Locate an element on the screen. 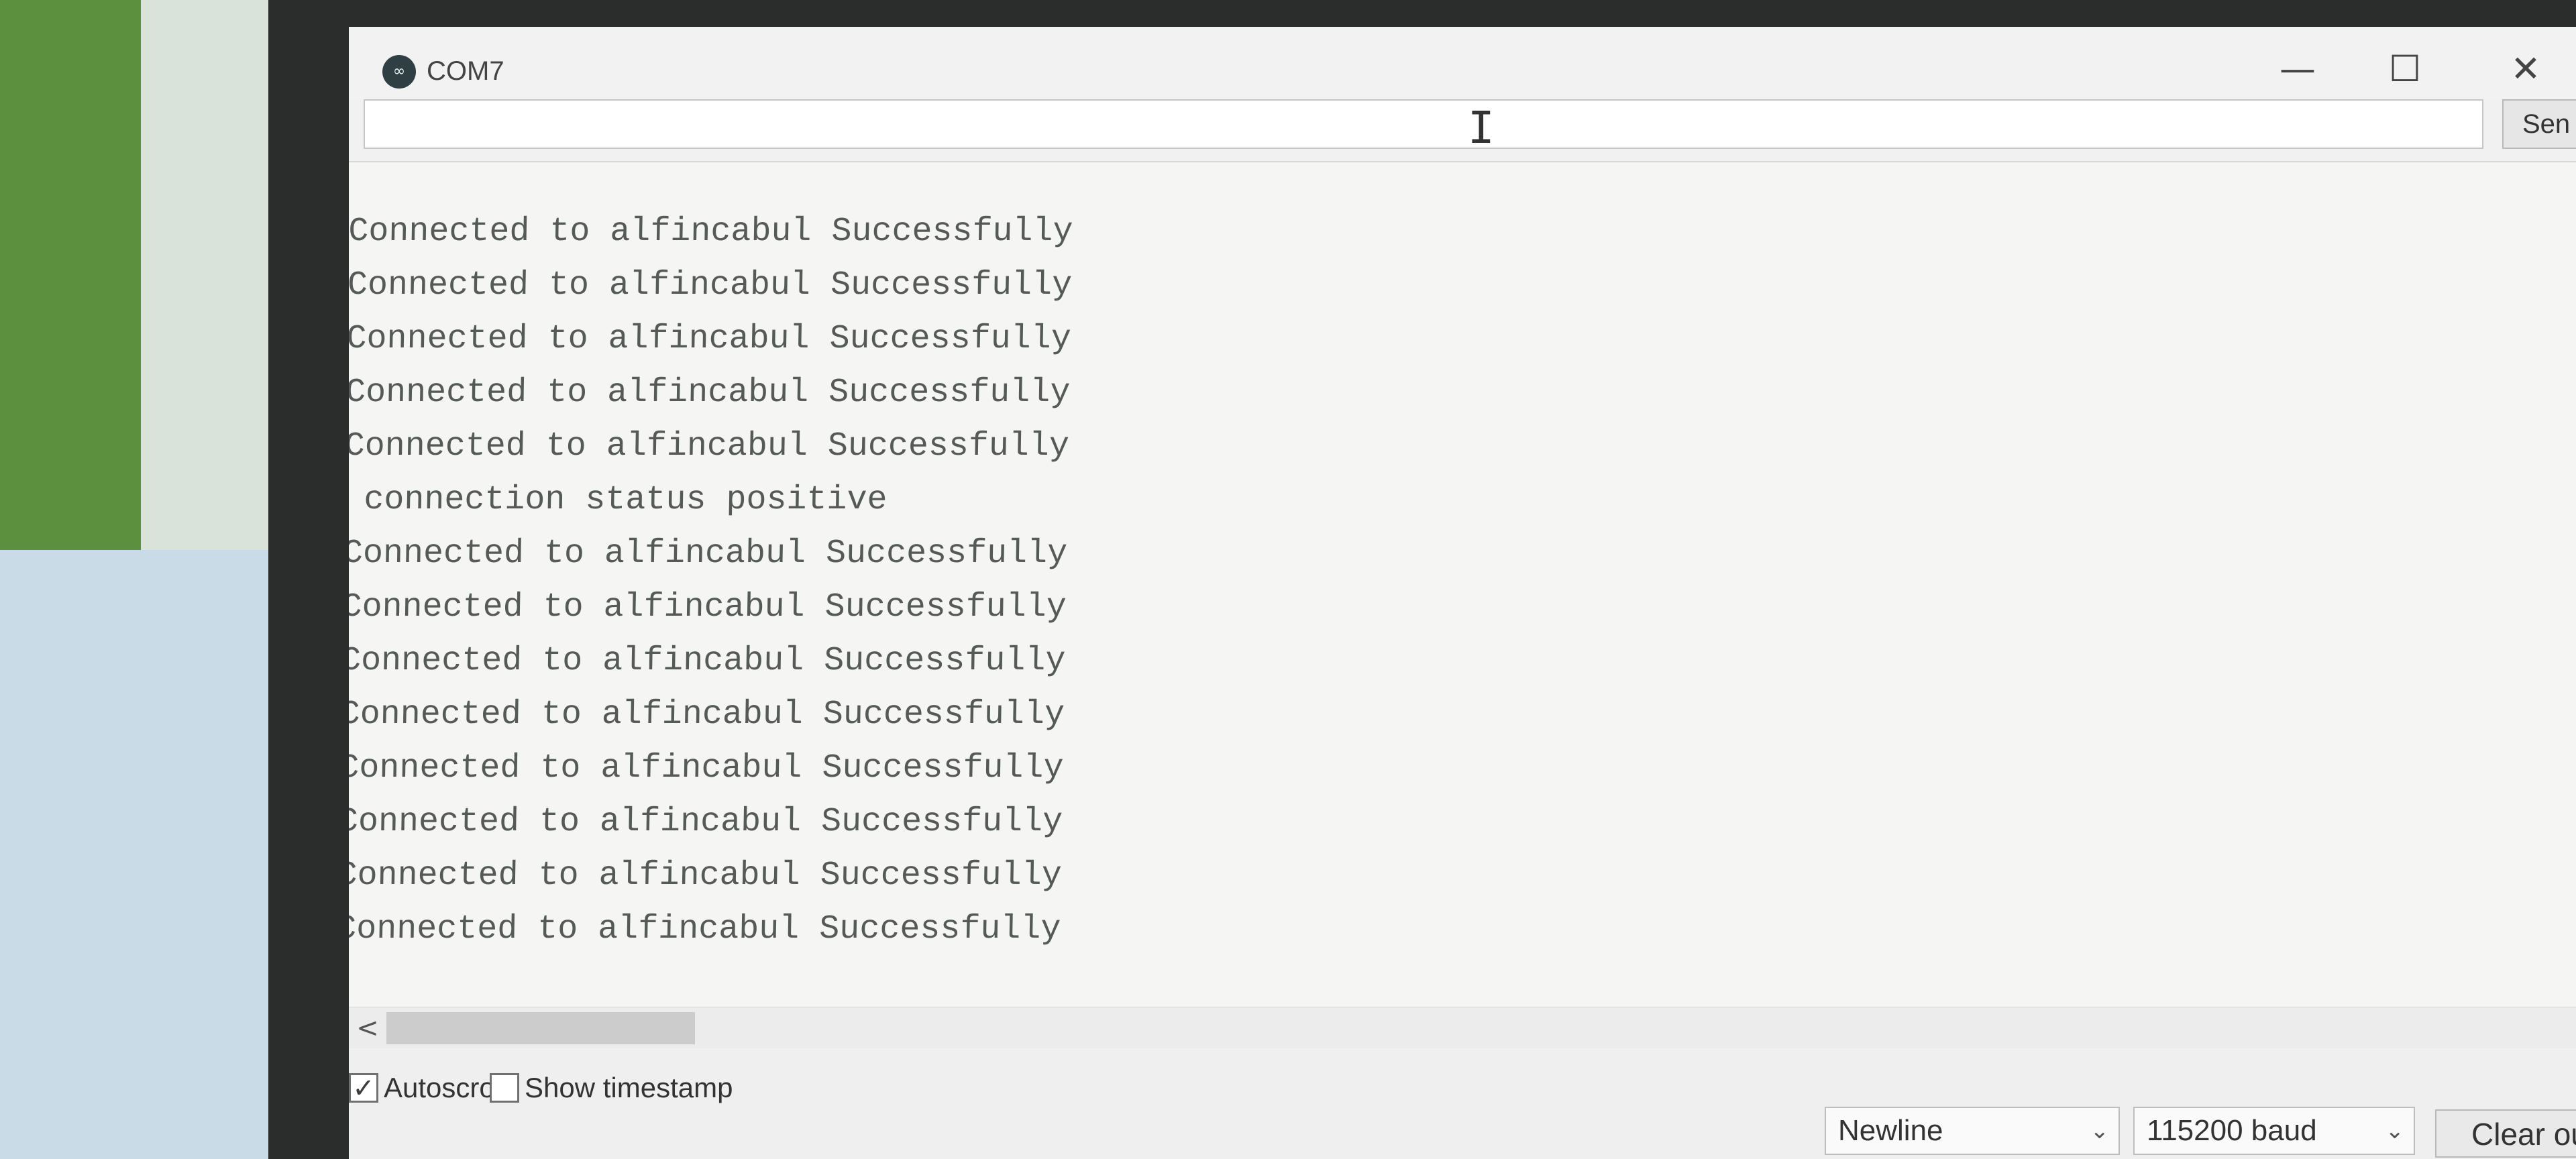 This screenshot has height=1159, width=2576. maximize-button: ☐ is located at coordinates (2405, 69).